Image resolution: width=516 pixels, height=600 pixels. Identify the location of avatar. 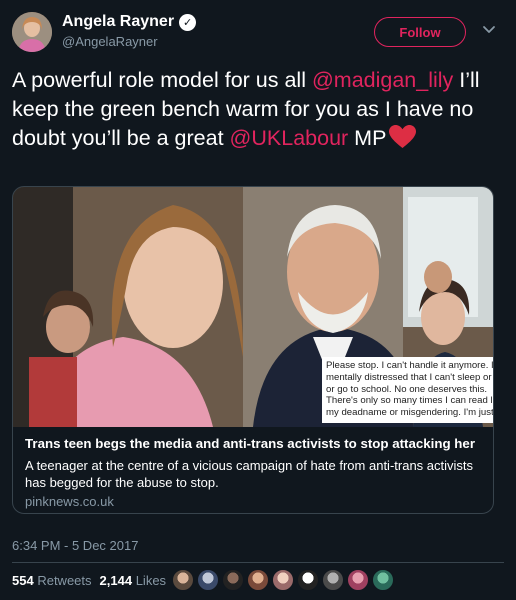
(32, 32).